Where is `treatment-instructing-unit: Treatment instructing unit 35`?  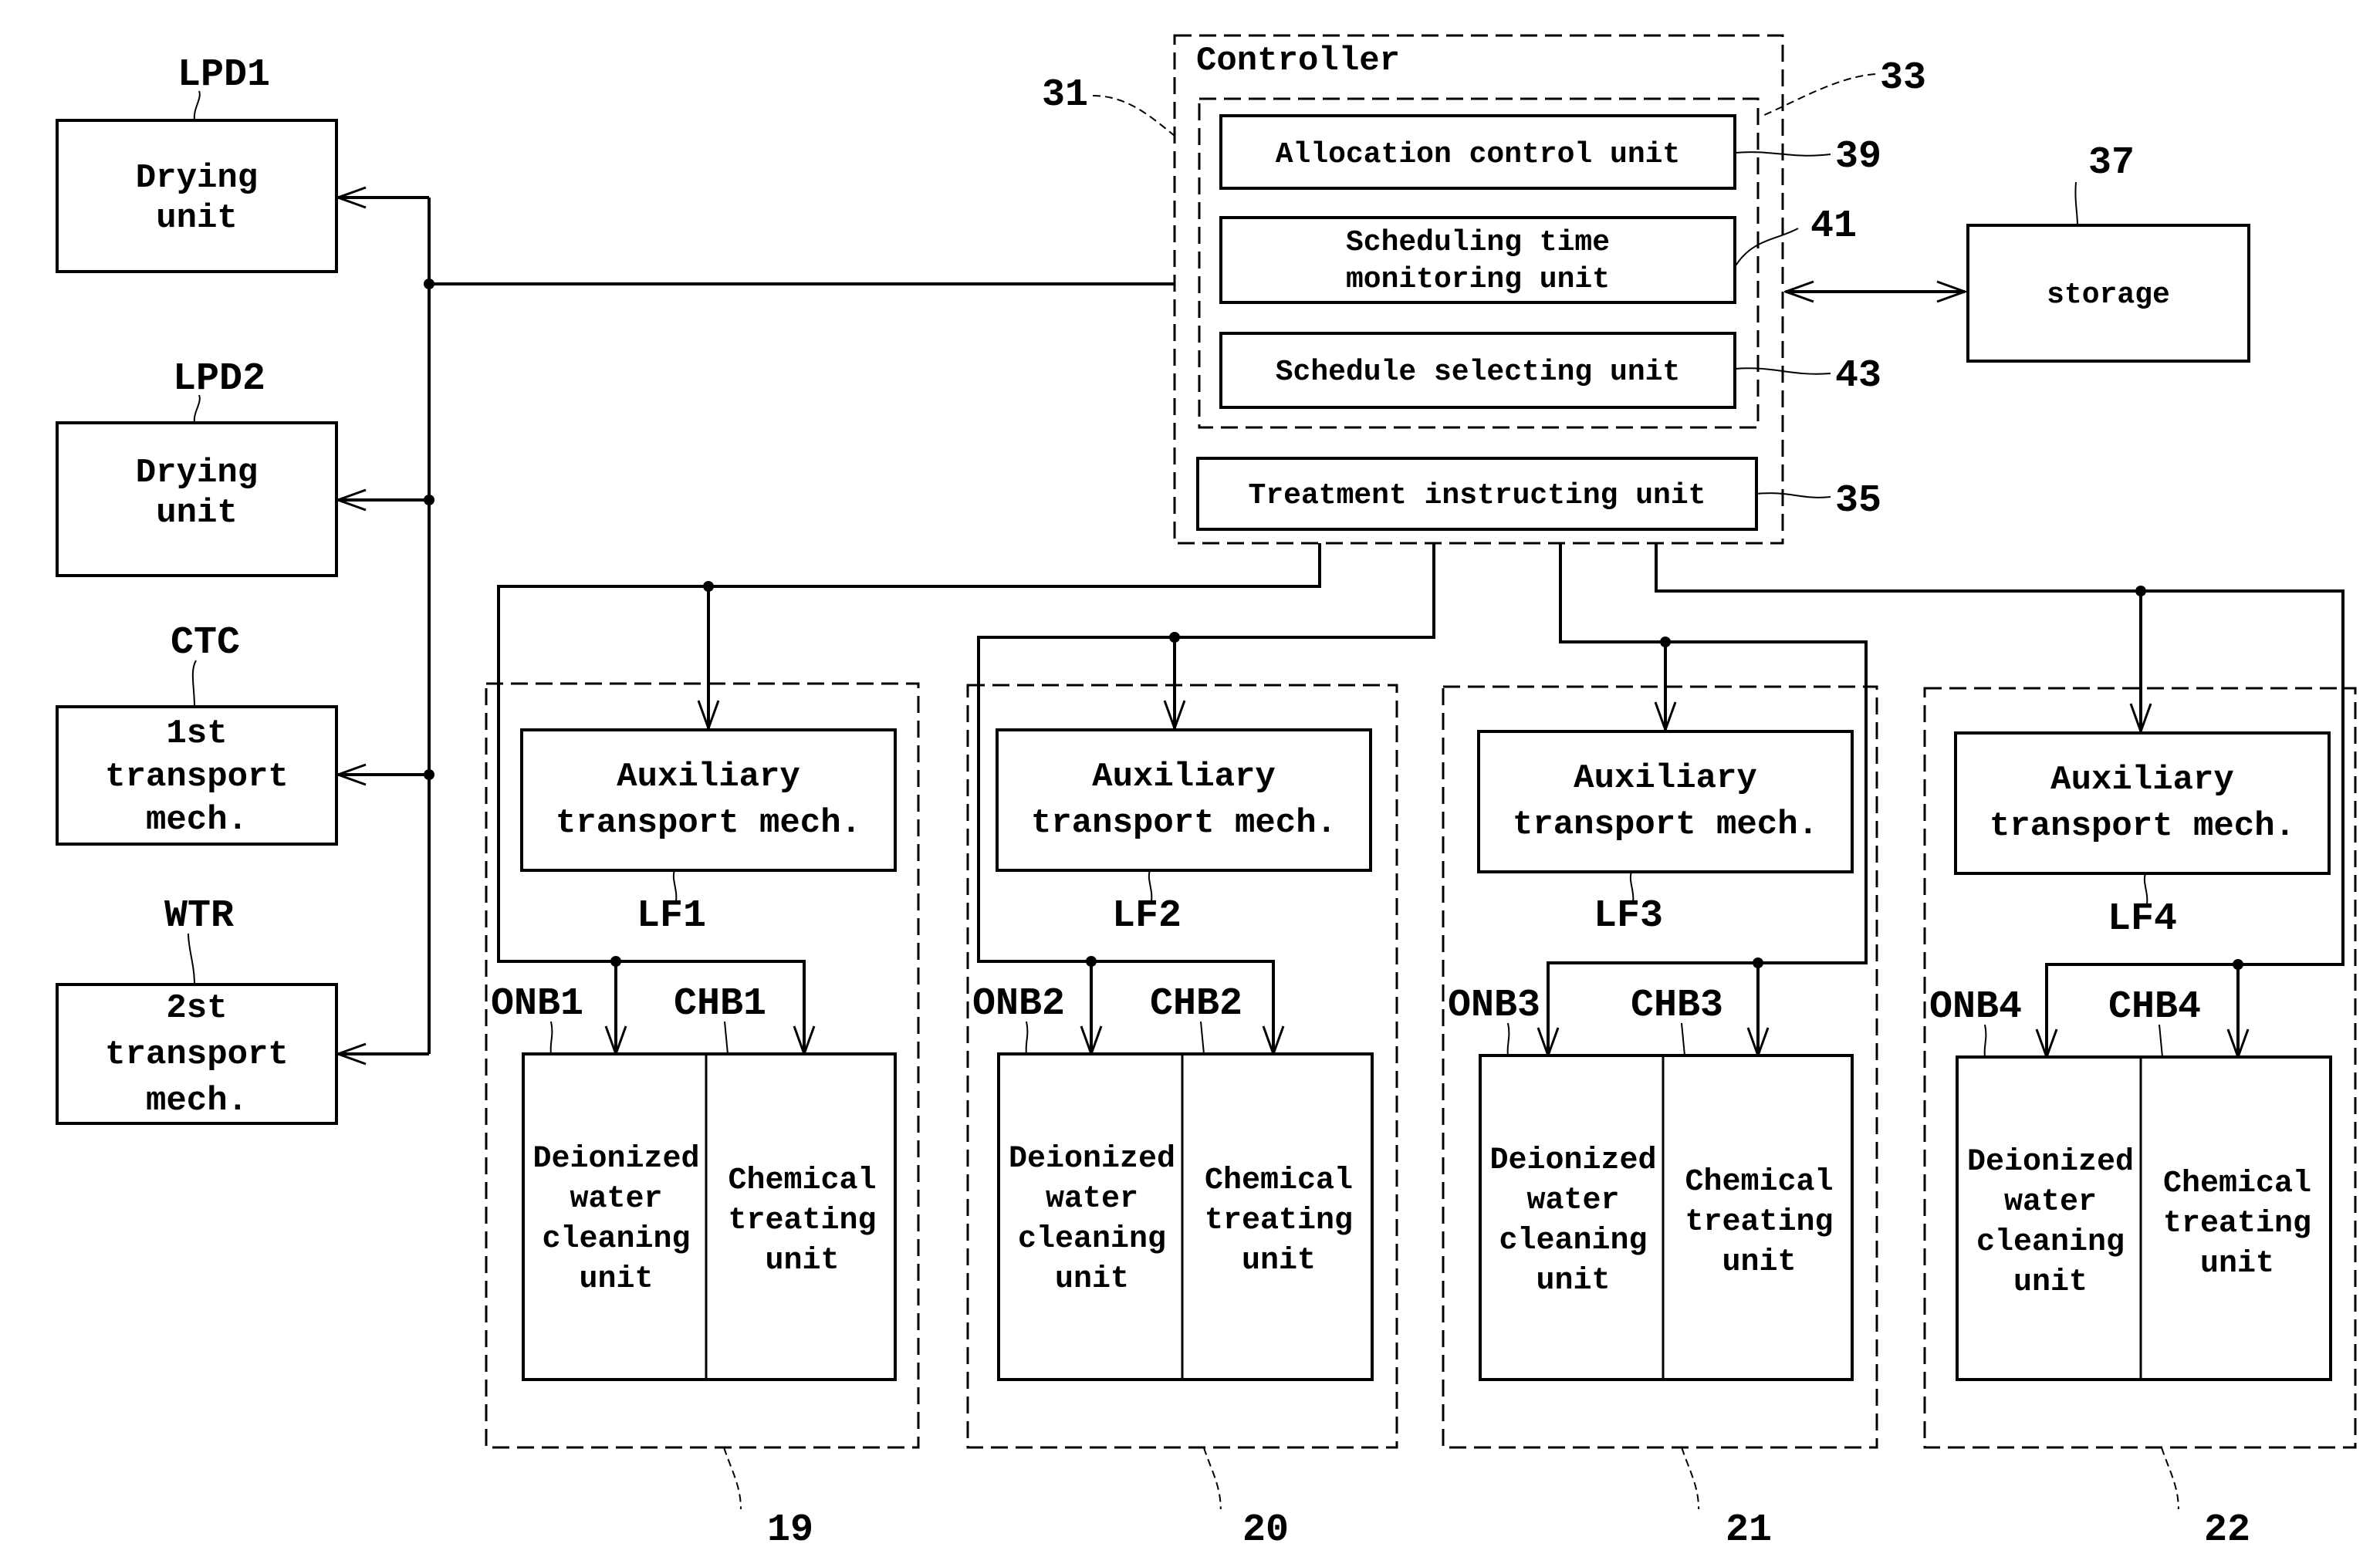 treatment-instructing-unit: Treatment instructing unit 35 is located at coordinates (1539, 494).